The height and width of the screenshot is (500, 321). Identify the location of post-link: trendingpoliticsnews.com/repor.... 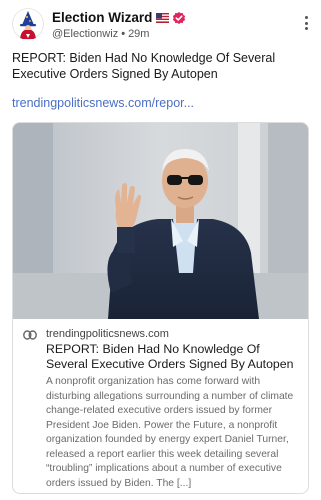
(103, 103).